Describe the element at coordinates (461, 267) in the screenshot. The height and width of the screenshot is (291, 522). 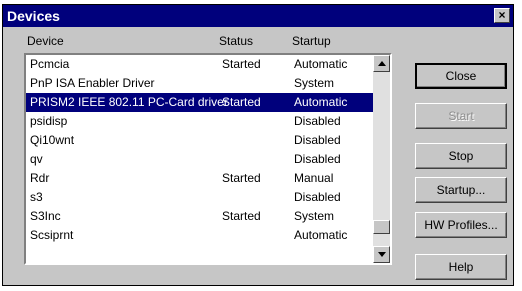
I see `help-button: Help` at that location.